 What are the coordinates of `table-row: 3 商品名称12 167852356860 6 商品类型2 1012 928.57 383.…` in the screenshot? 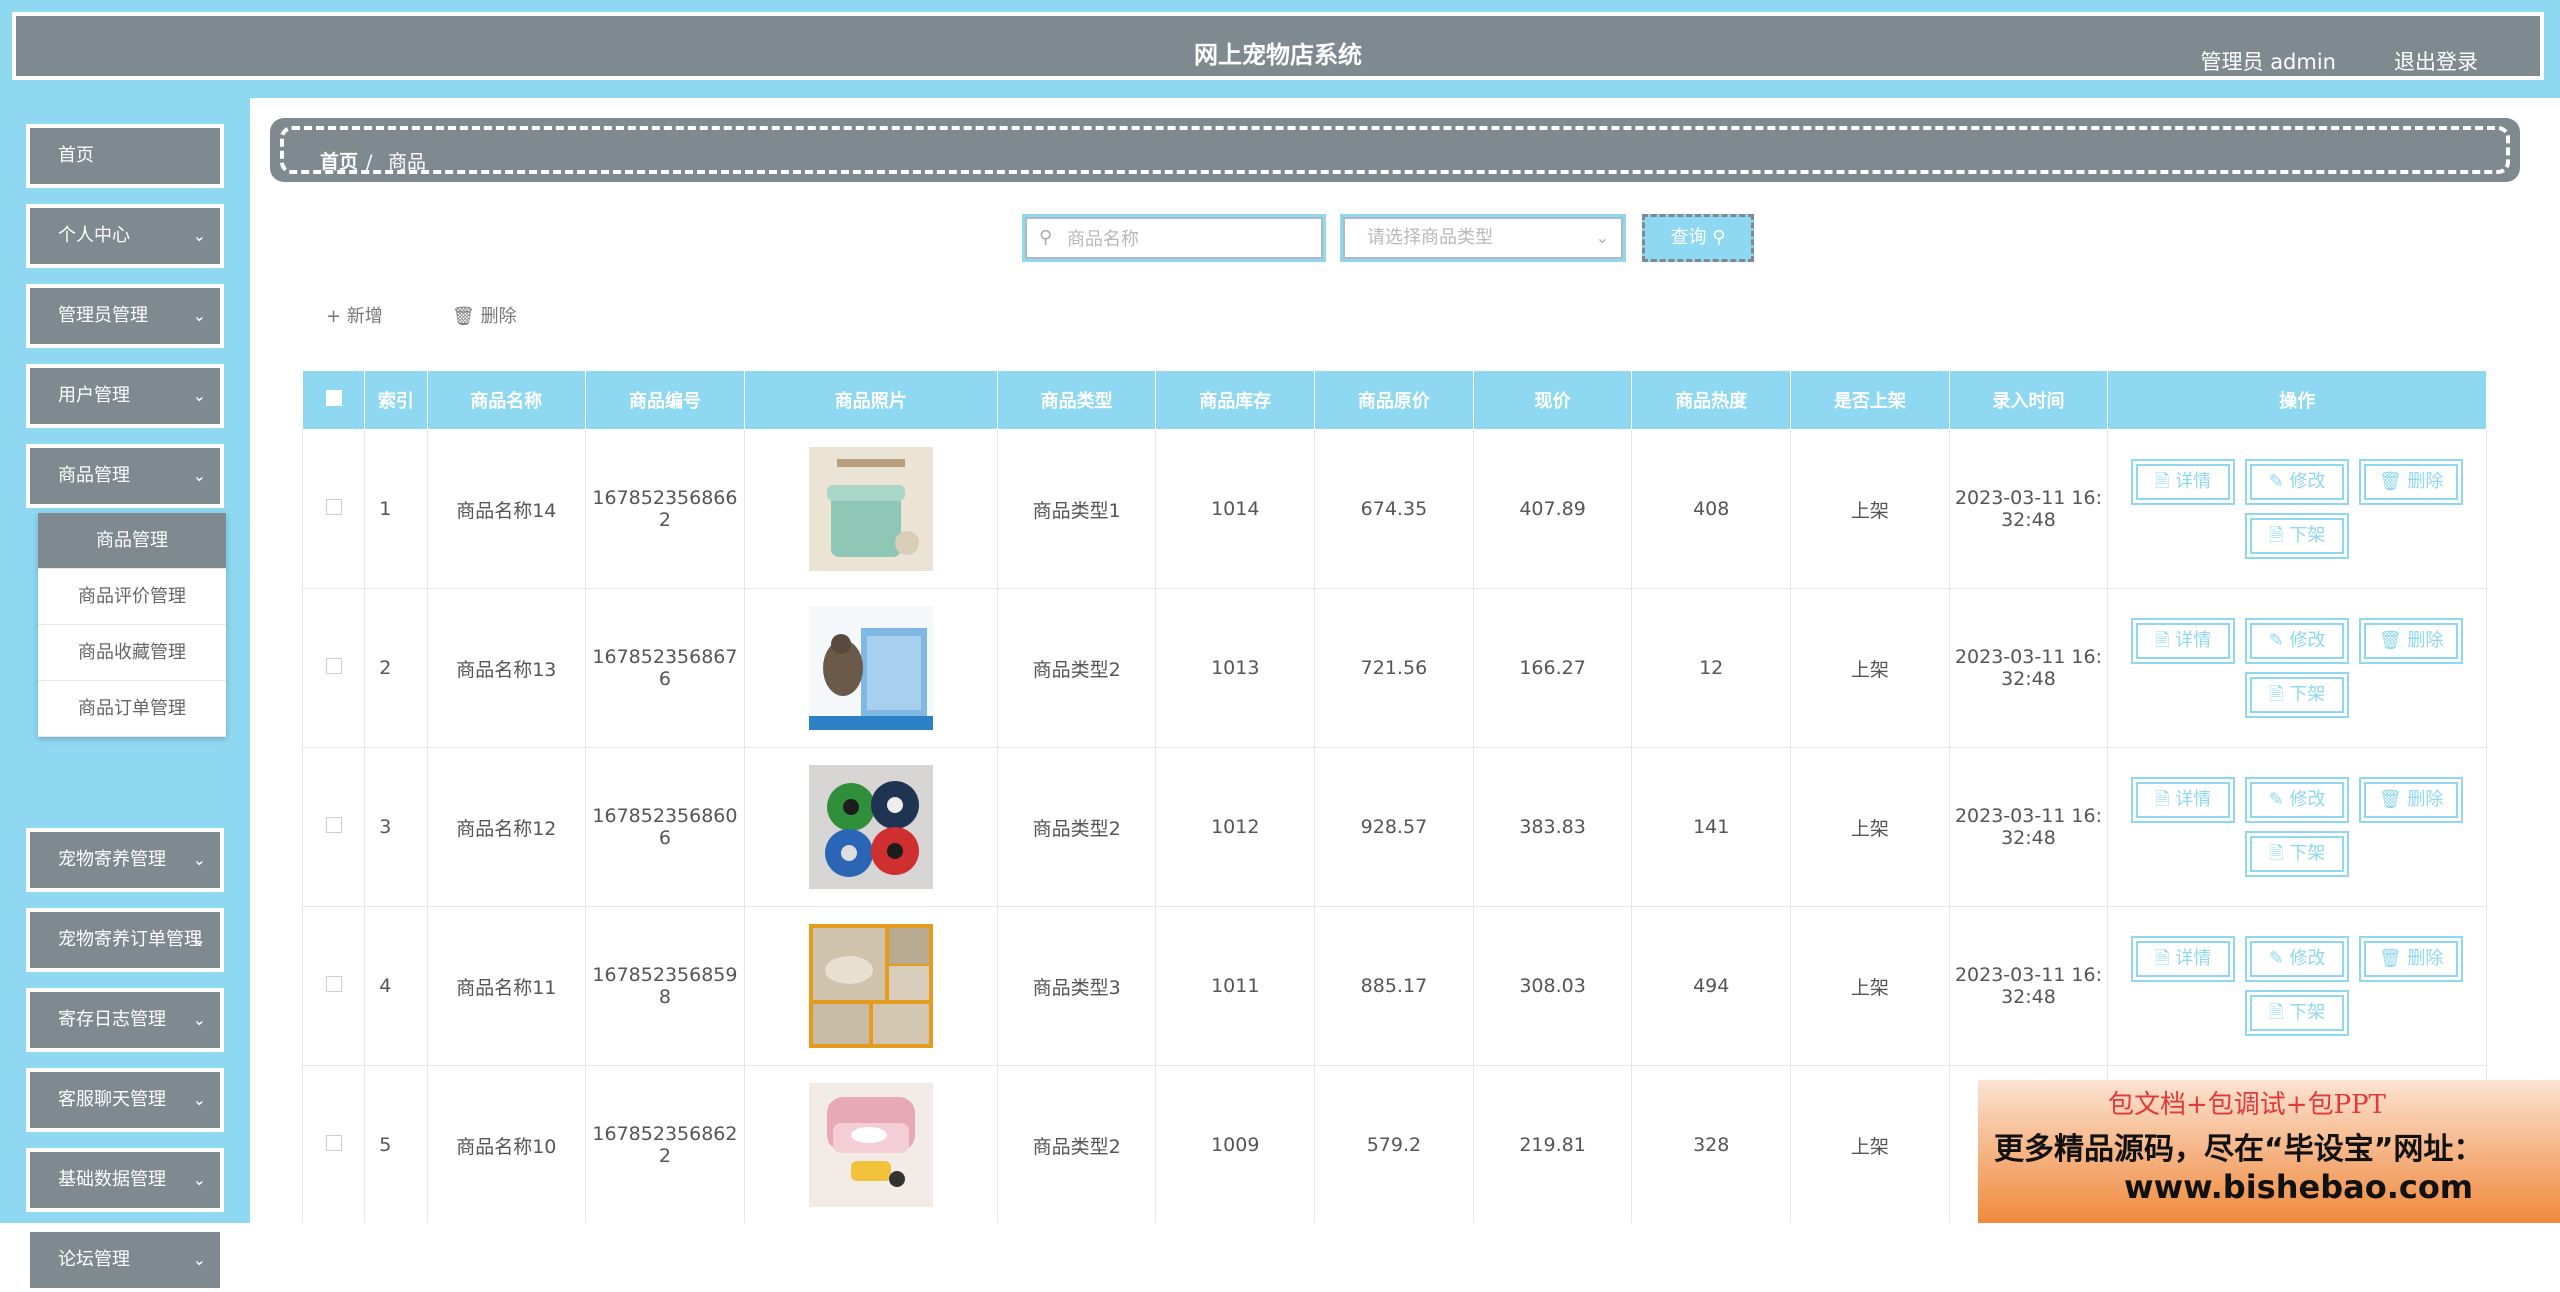 It's located at (1394, 827).